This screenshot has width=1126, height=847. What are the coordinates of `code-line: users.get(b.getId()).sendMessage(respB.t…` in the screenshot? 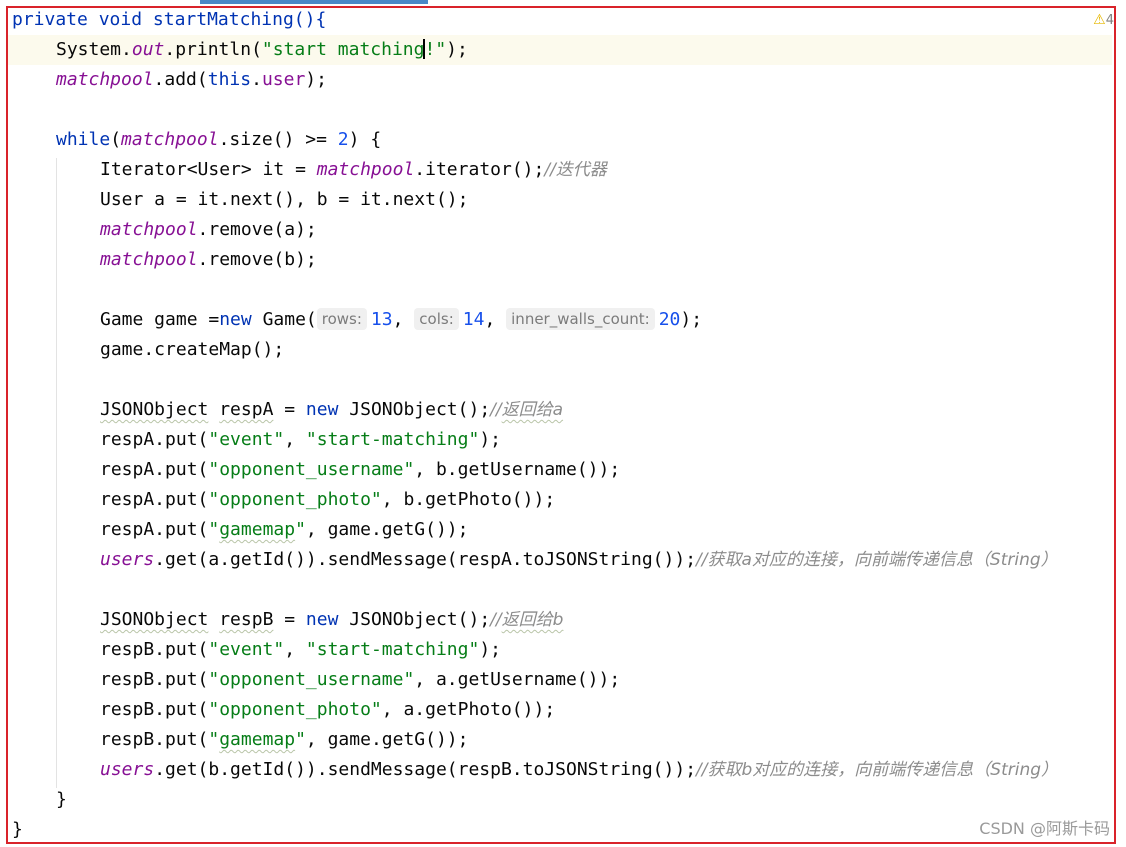 It's located at (579, 770).